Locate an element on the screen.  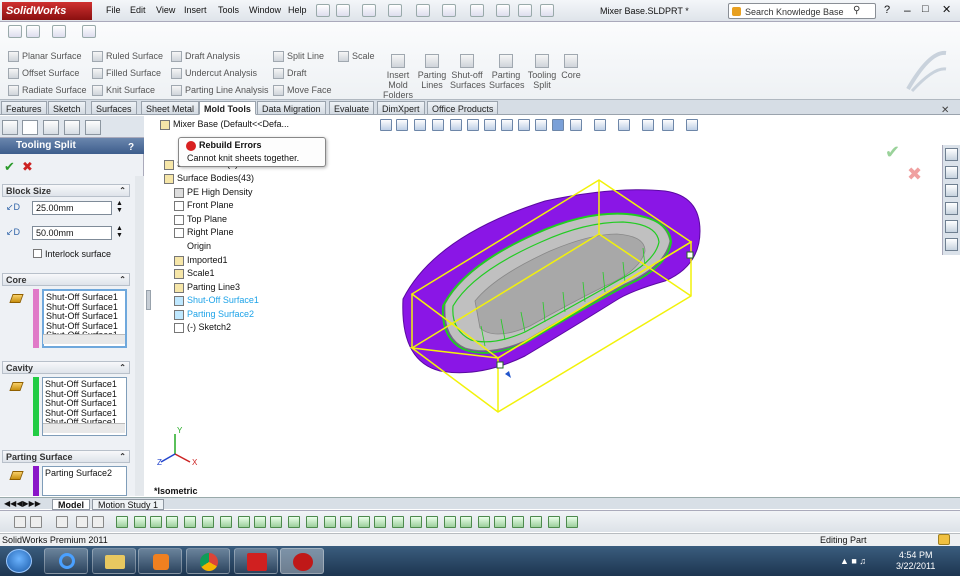
solidworks-active-window-icon is located at coordinates (302, 561).